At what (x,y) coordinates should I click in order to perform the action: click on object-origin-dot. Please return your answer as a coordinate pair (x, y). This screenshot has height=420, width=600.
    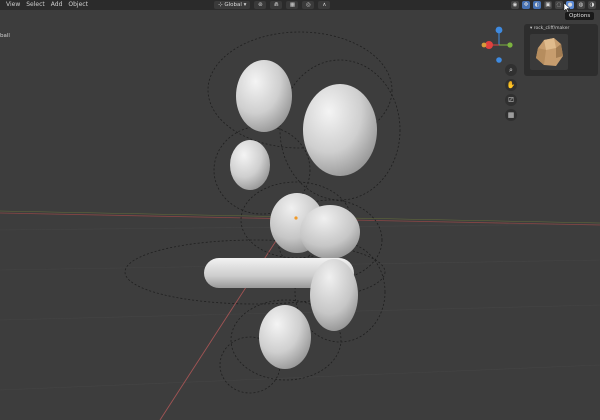
    Looking at the image, I should click on (296, 218).